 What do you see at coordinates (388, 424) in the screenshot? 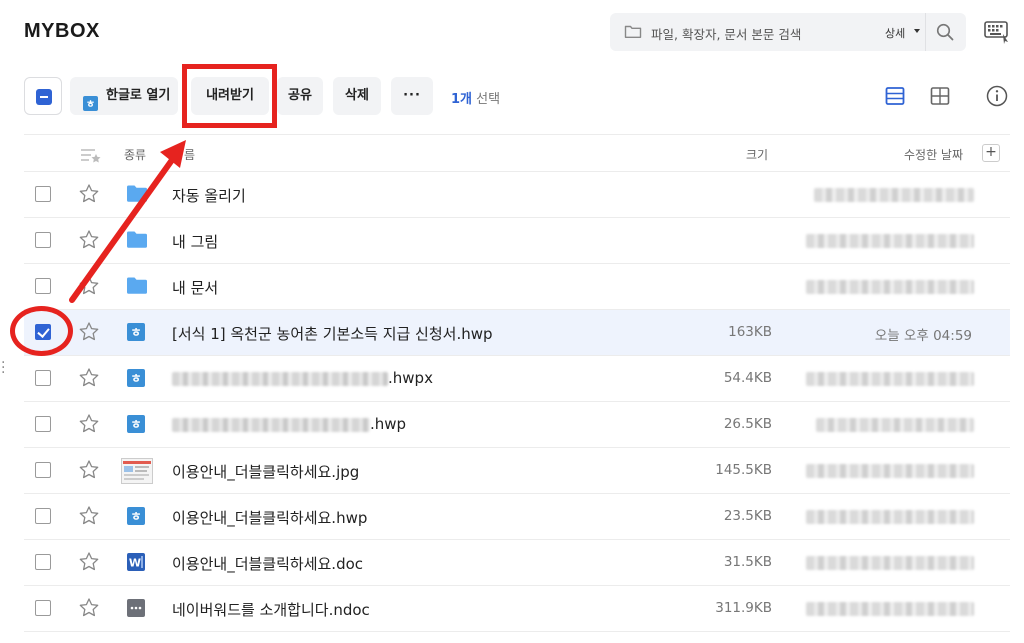
I see `file-extension: .hwp` at bounding box center [388, 424].